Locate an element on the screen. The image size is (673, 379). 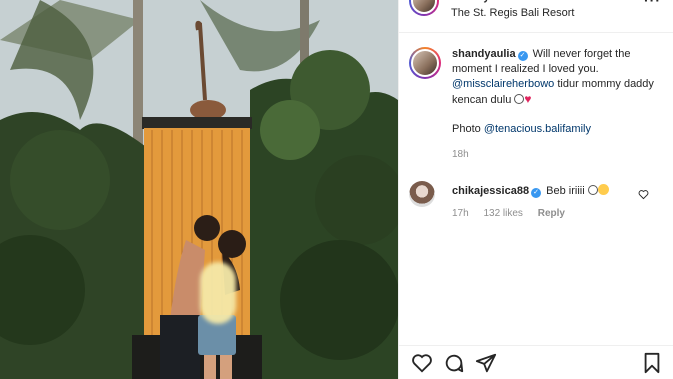
post-location: The St. Regis Bali Resort is located at coordinates (513, 13).